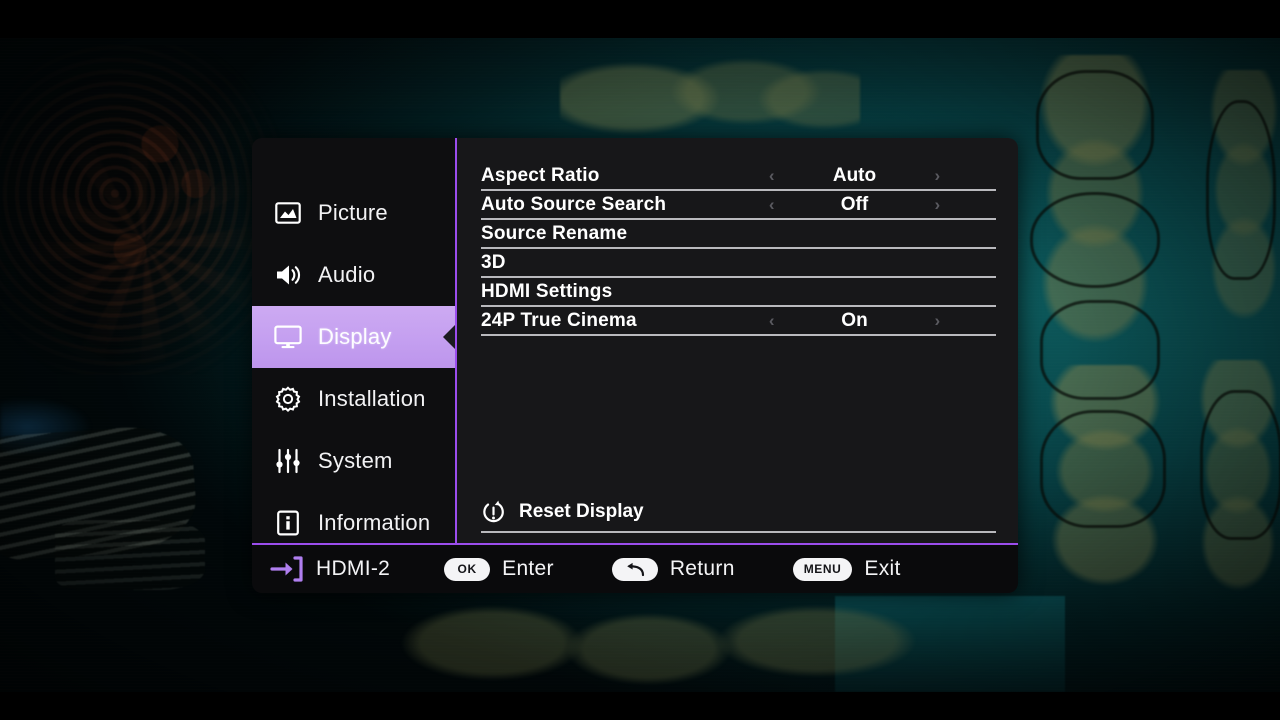 The height and width of the screenshot is (720, 1280). I want to click on ok-key-badge: OK, so click(467, 569).